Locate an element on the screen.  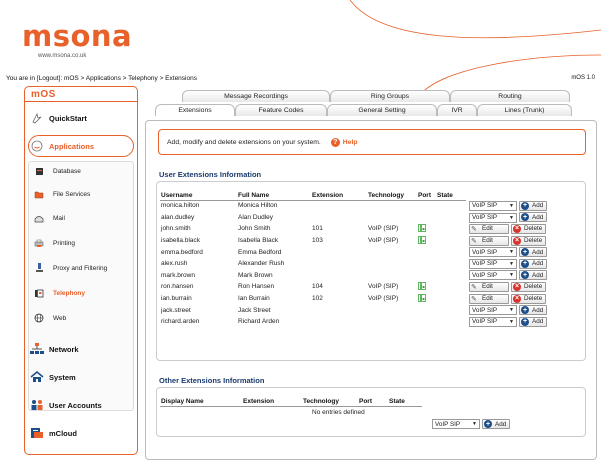
sidebar-item-label: Mail is located at coordinates (59, 218).